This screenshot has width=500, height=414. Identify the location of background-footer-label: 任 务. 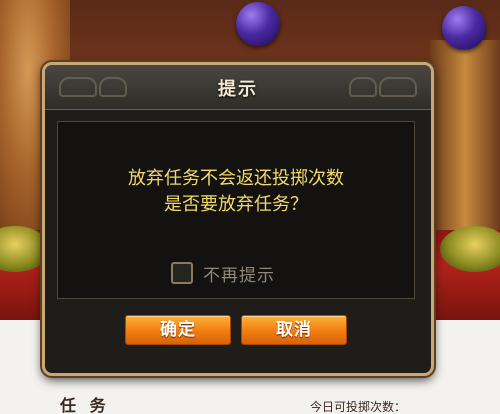
(85, 405).